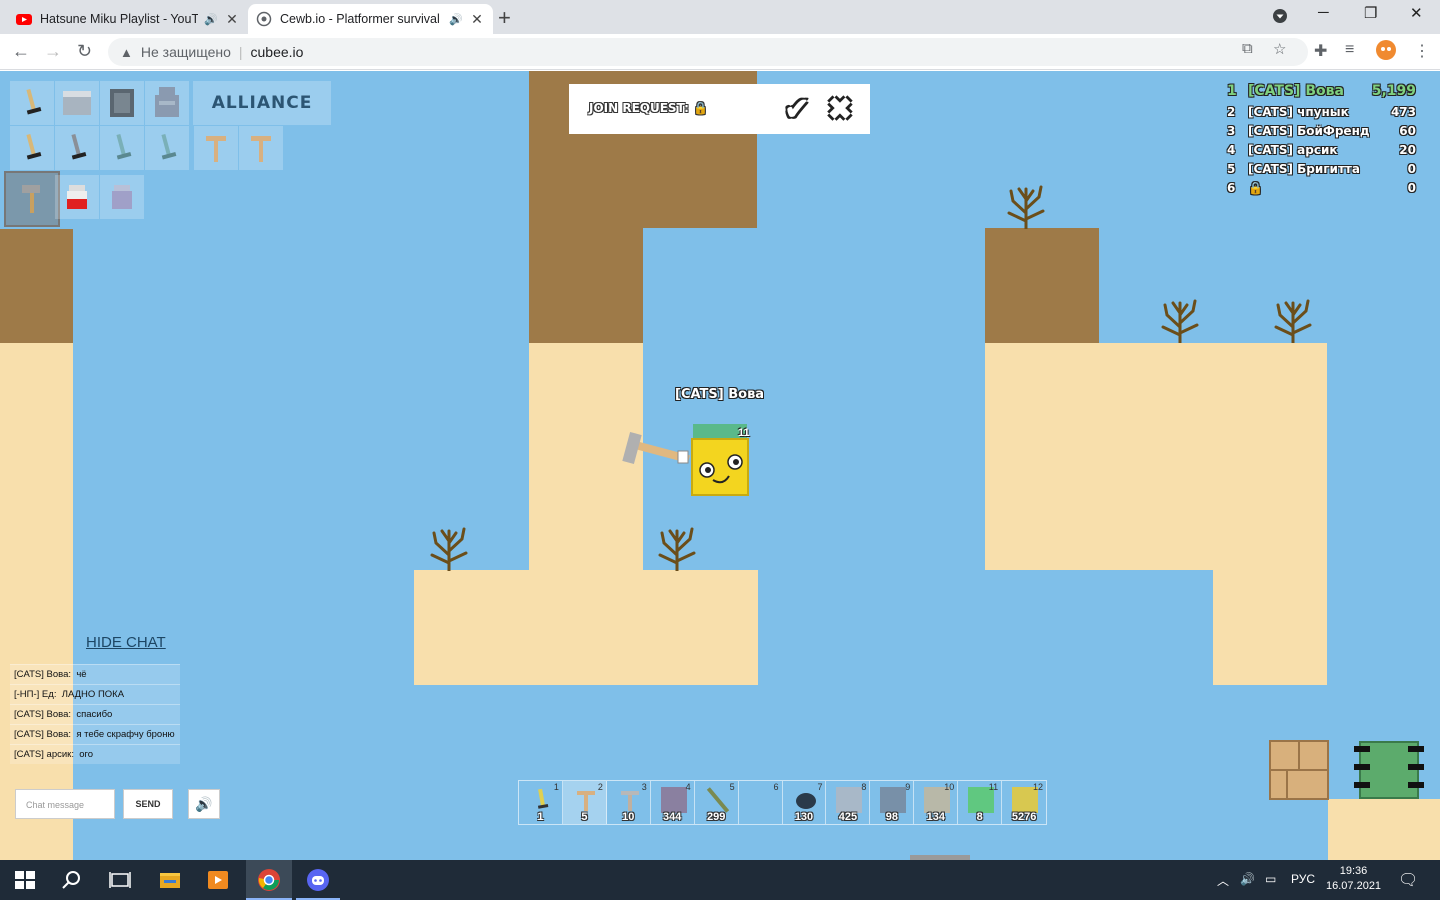  I want to click on craft-platform-slot, so click(77, 103).